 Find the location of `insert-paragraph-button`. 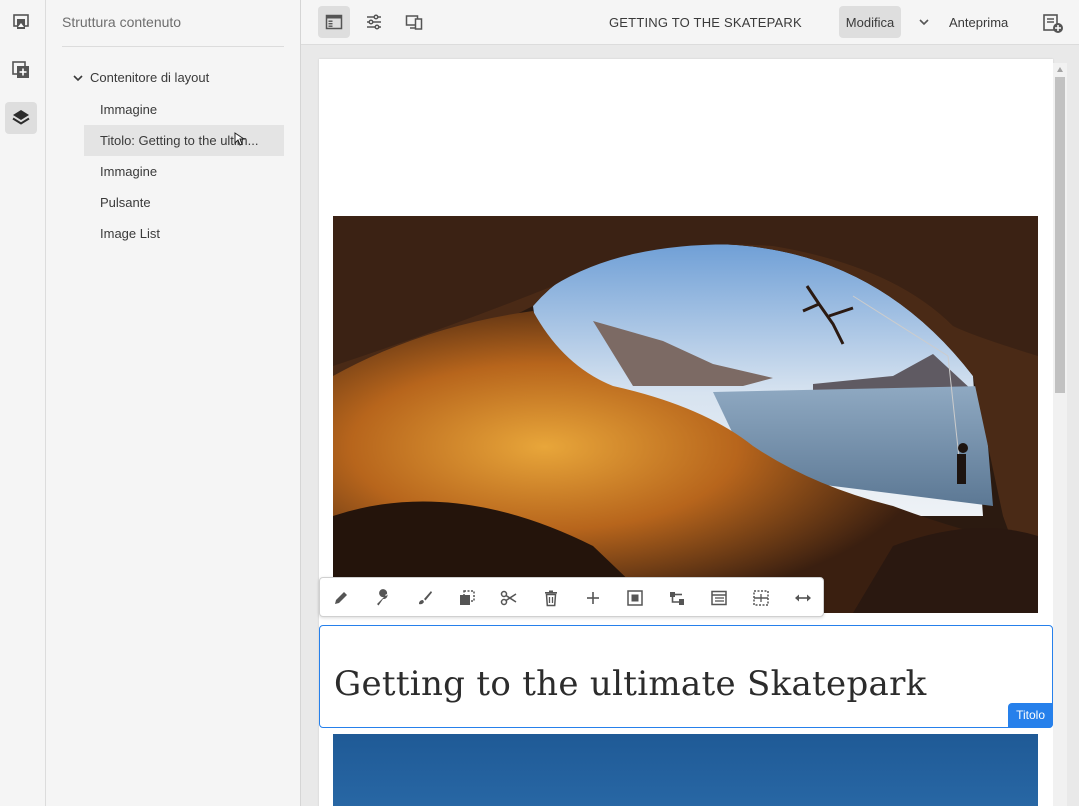

insert-paragraph-button is located at coordinates (761, 598).